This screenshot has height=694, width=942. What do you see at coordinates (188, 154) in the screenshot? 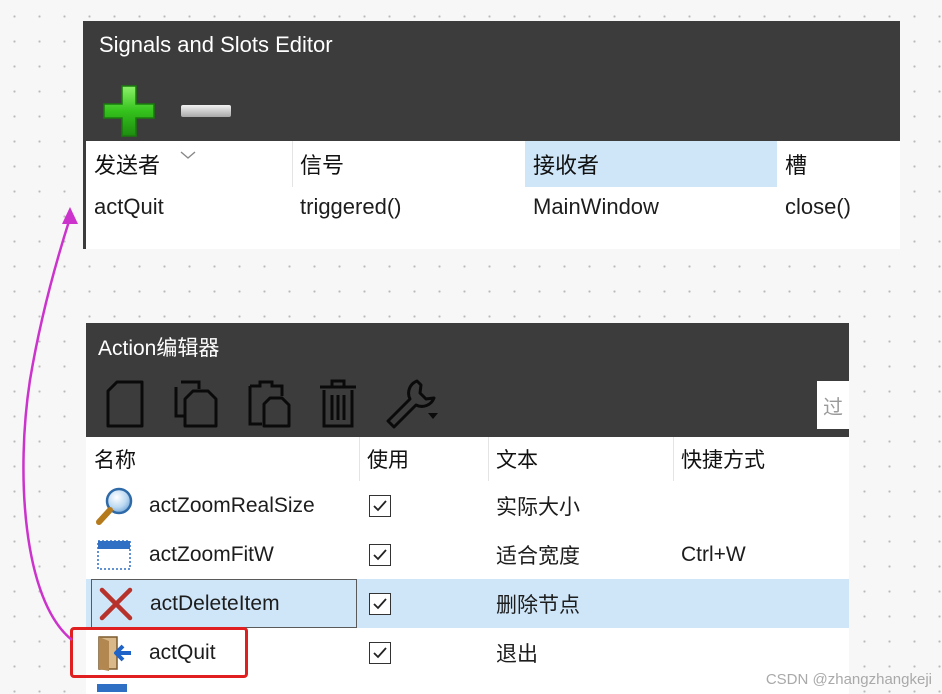
I see `sort-indicator-icon` at bounding box center [188, 154].